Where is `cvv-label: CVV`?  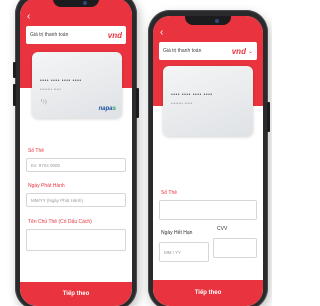
cvv-label: CVV is located at coordinates (222, 229).